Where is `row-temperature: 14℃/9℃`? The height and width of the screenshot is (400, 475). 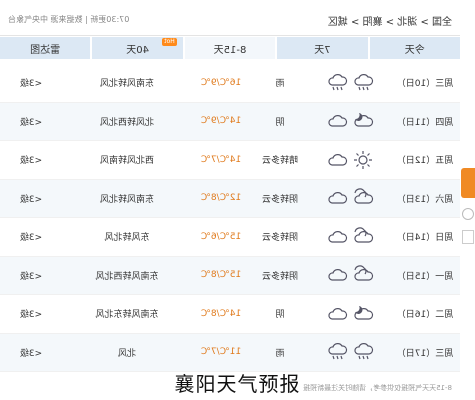
row-temperature: 14℃/9℃ is located at coordinates (221, 121).